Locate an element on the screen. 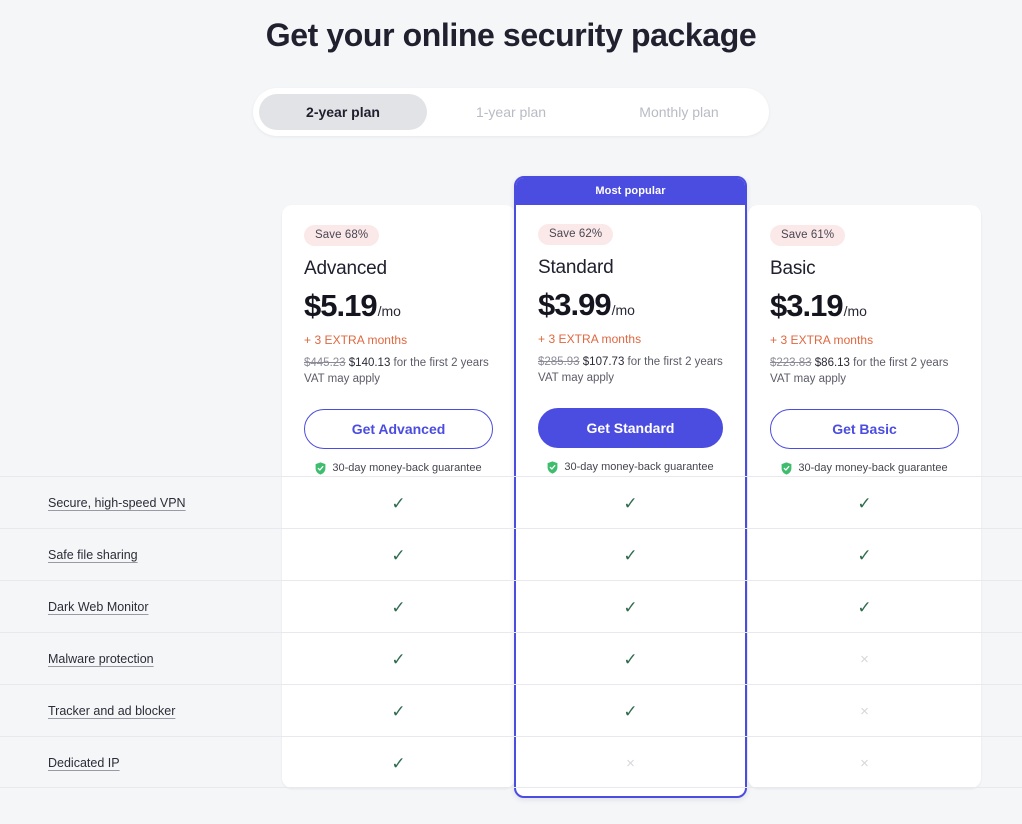 Image resolution: width=1022 pixels, height=824 pixels. guarantee-text-standard: 30-day money-back guarantee is located at coordinates (639, 467).